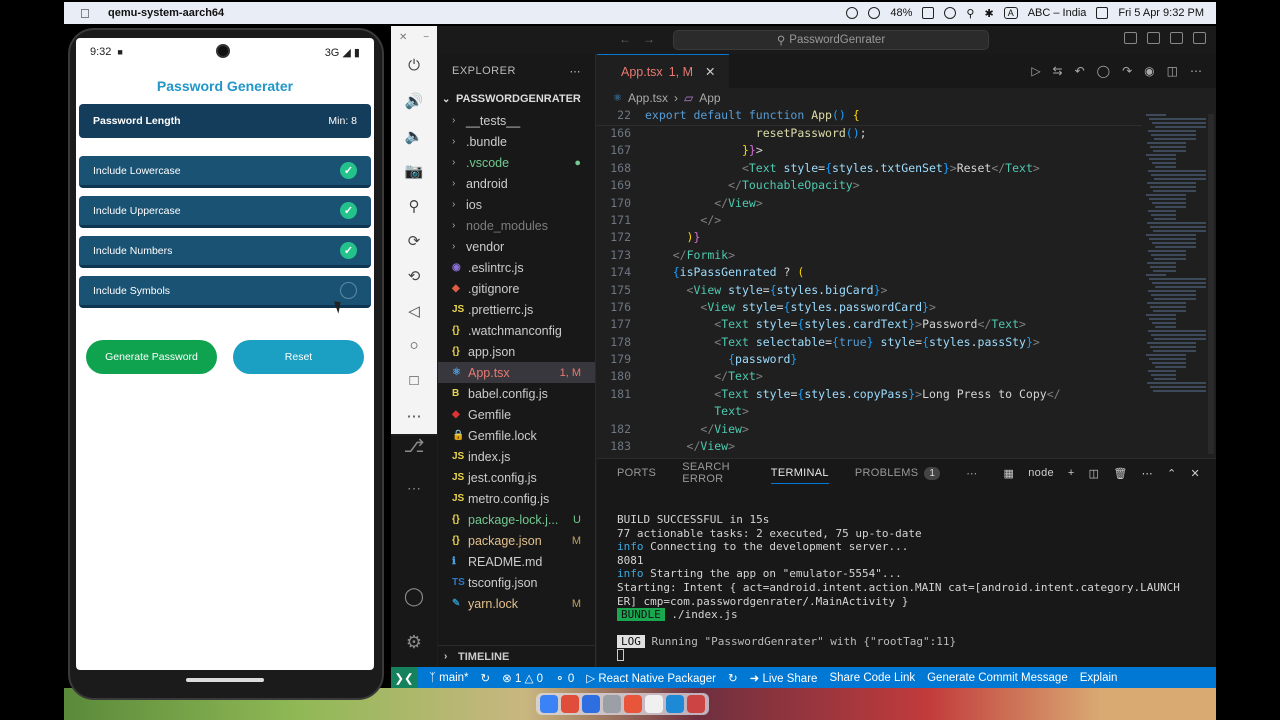  I want to click on overview-icon: □, so click(414, 380).